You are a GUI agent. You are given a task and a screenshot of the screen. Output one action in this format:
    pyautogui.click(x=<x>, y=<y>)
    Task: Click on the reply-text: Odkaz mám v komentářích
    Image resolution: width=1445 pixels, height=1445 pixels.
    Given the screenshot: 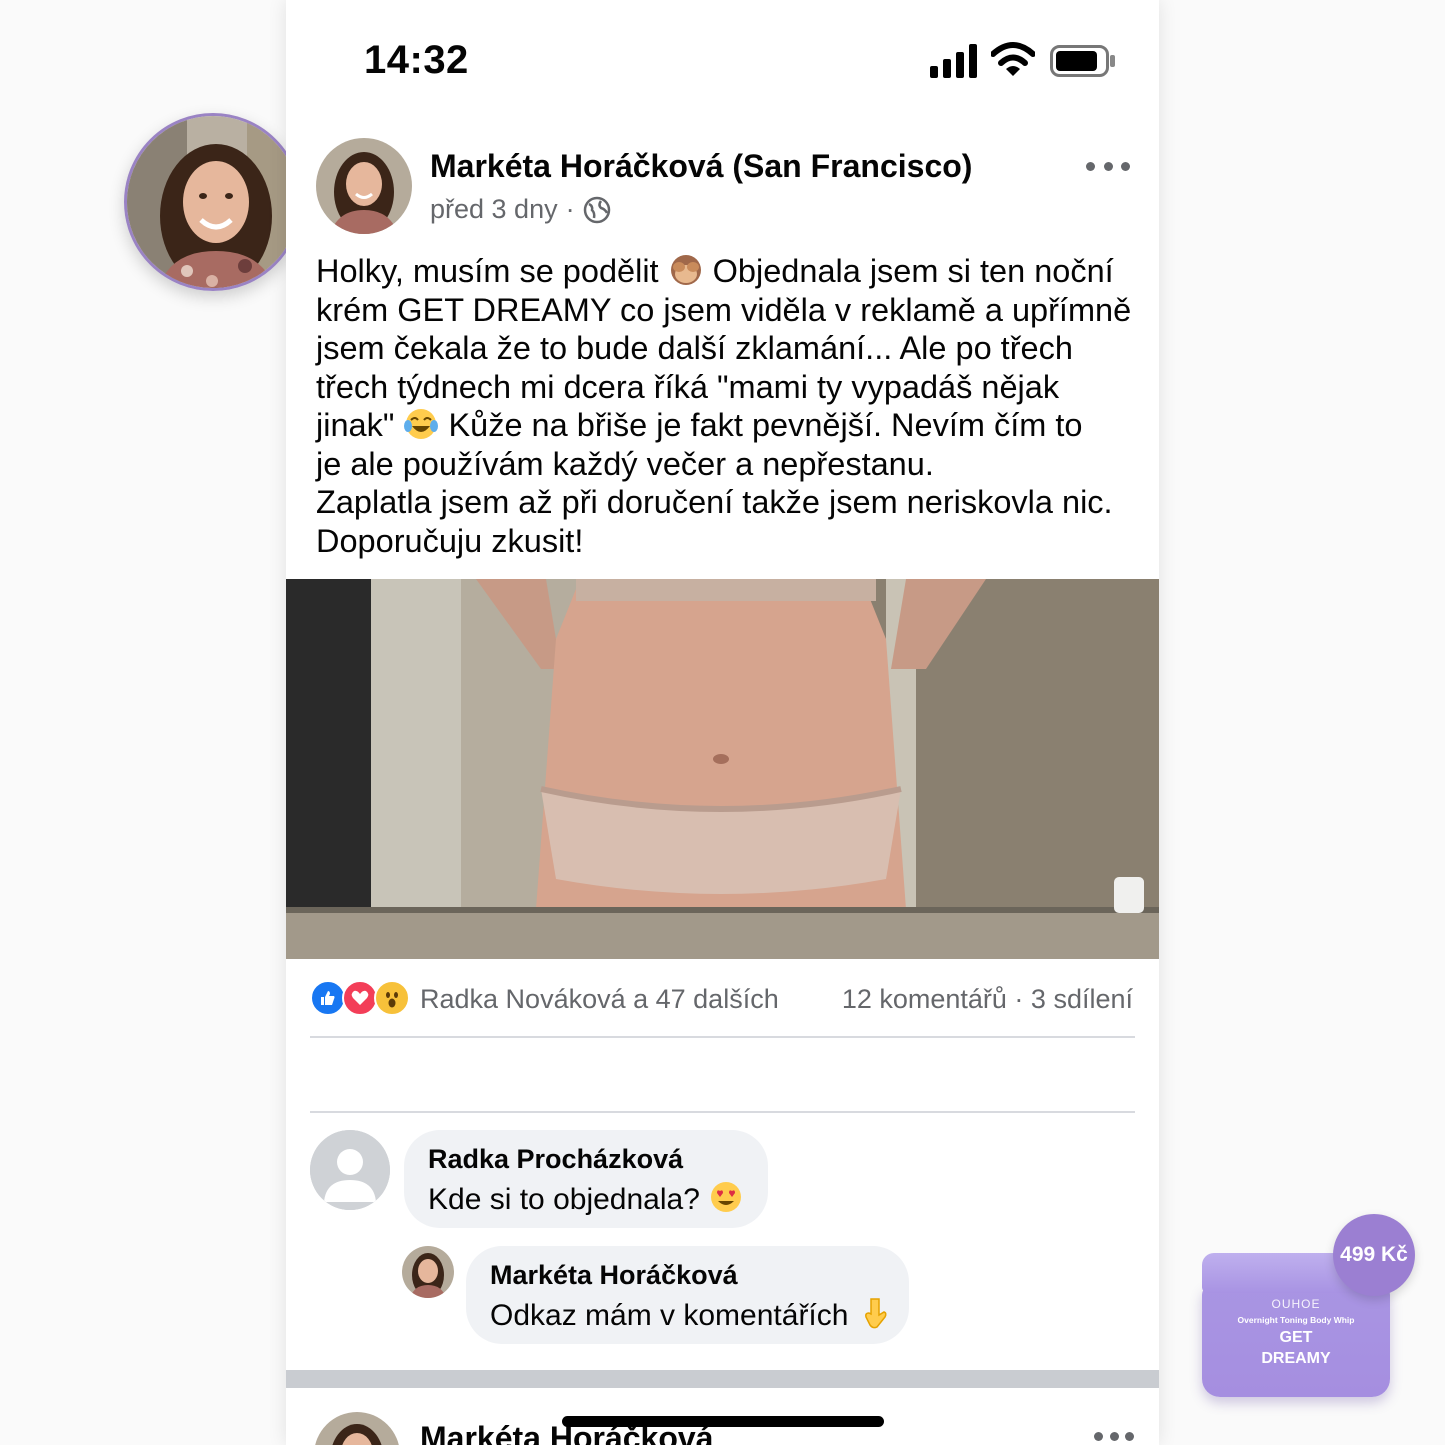 What is the action you would take?
    pyautogui.click(x=688, y=1314)
    